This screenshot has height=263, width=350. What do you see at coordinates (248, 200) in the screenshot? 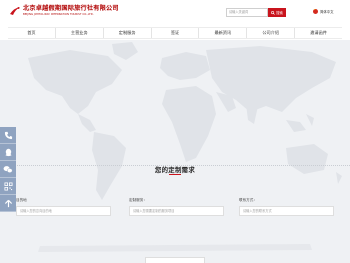
I see `contact-label: 联系方式：` at bounding box center [248, 200].